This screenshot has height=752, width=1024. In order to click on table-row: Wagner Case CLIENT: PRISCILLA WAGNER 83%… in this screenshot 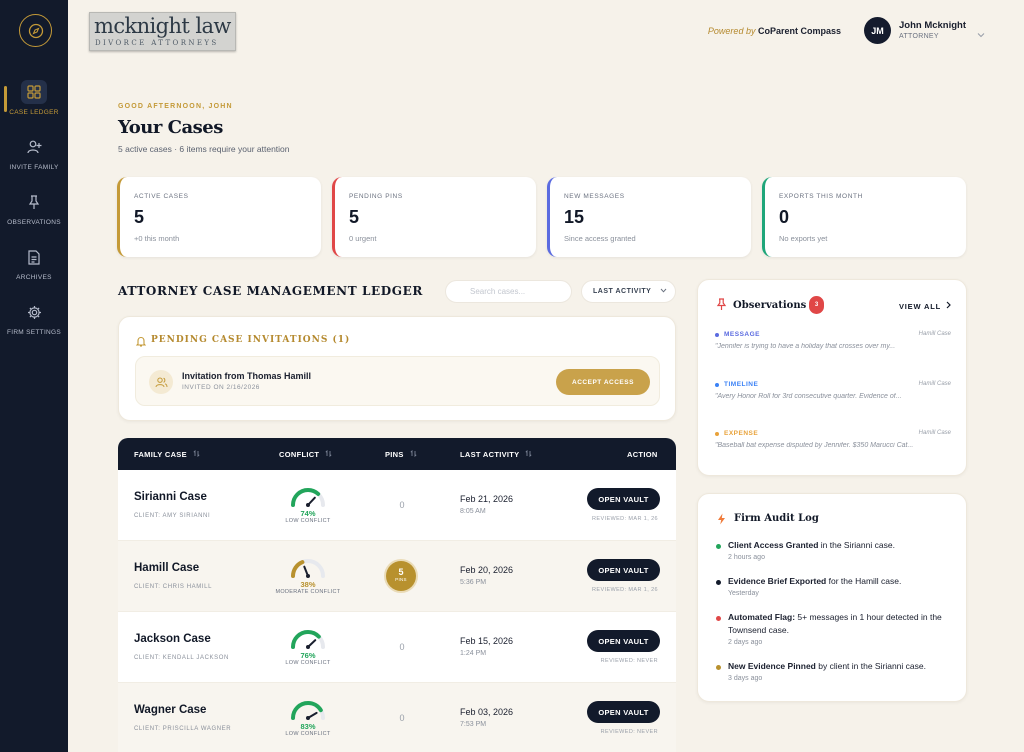, I will do `click(397, 717)`.